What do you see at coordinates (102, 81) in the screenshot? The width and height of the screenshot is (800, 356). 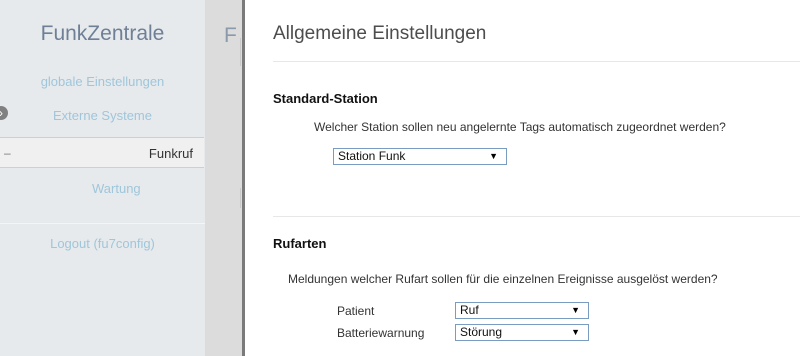 I see `sidebar-item-global-settings: globale Einstellungen` at bounding box center [102, 81].